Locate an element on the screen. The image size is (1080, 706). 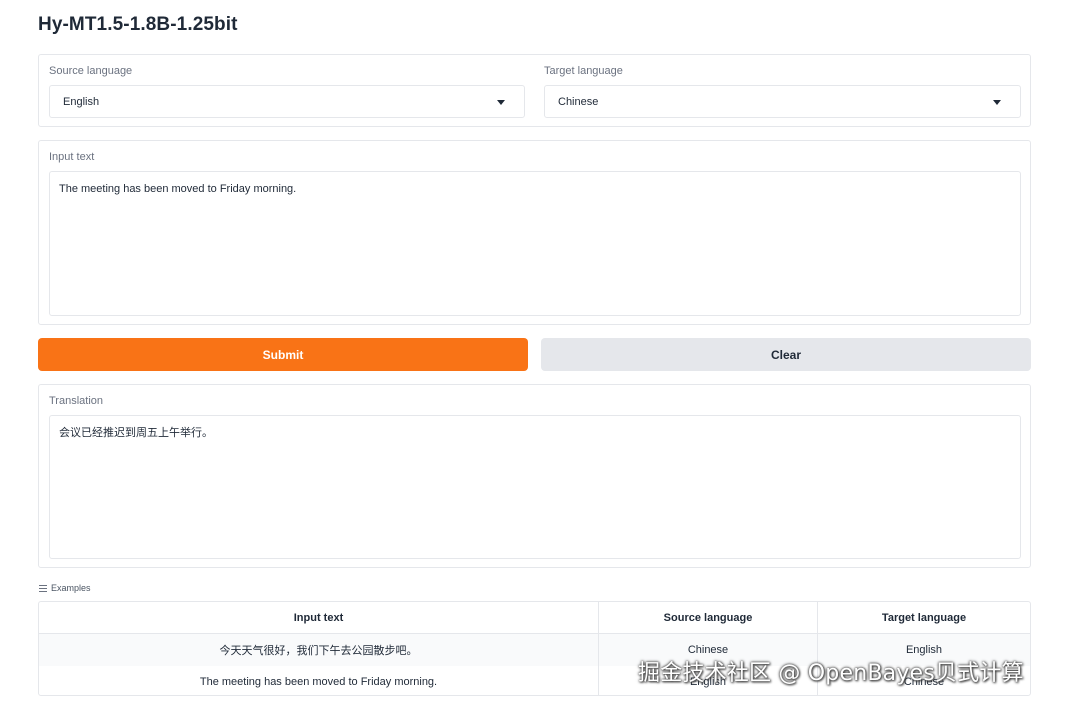
examples-header: Examples is located at coordinates (65, 588).